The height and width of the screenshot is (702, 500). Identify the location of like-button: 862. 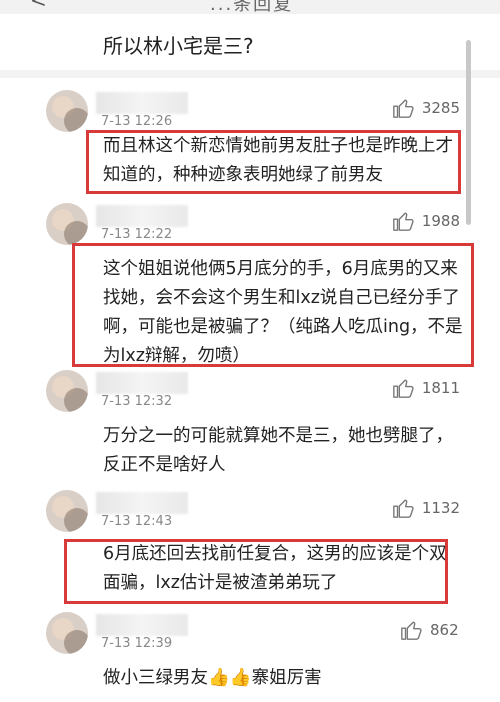
(430, 630).